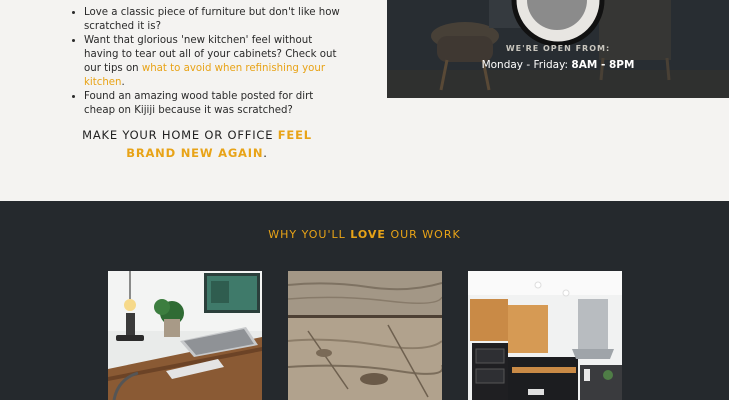 The width and height of the screenshot is (729, 400). I want to click on hours-text: Monday - Friday: 8AM - 8PM, so click(558, 65).